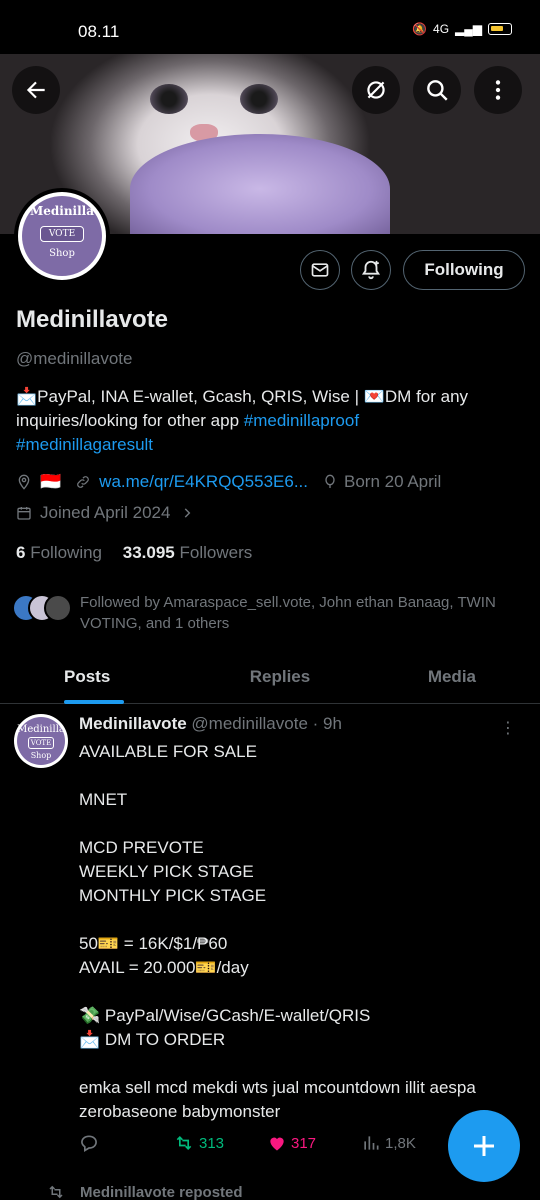  I want to click on profile-handle: @medinillavote, so click(74, 358).